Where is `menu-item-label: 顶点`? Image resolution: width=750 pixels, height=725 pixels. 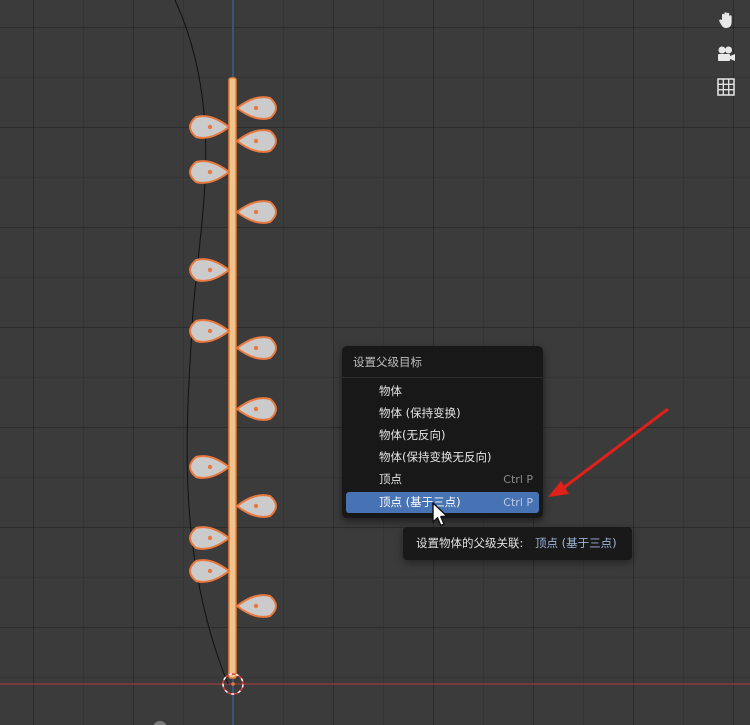
menu-item-label: 顶点 is located at coordinates (390, 479).